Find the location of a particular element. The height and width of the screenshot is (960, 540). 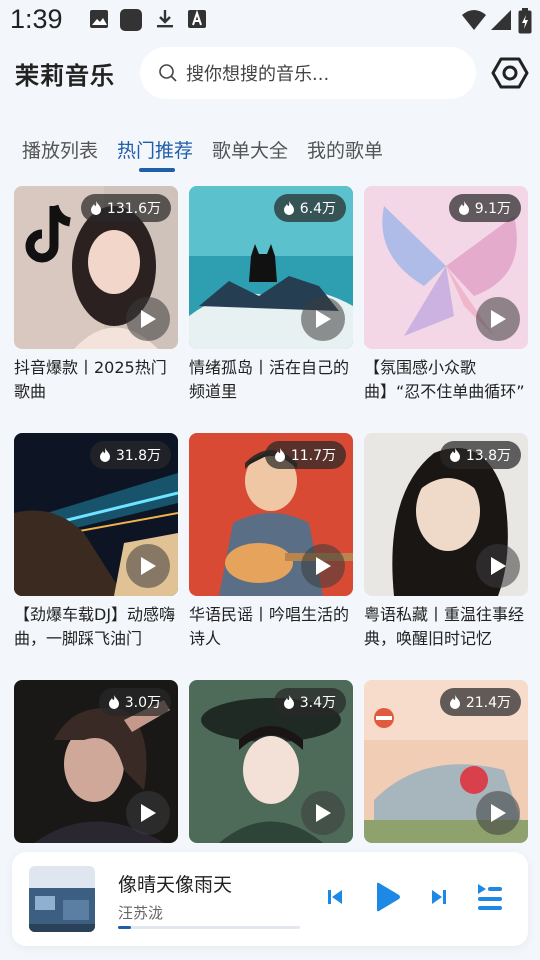

playlist-title: 华语民谣丨吟唱生活的诗人 is located at coordinates (269, 626).